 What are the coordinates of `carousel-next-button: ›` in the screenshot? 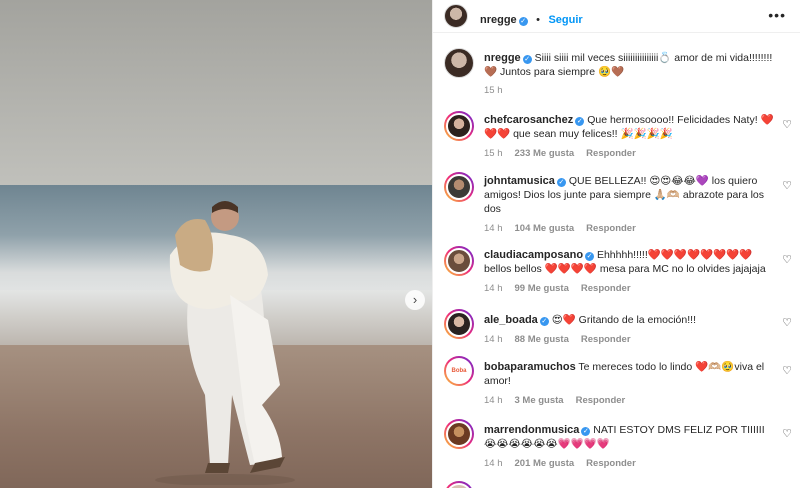 It's located at (415, 300).